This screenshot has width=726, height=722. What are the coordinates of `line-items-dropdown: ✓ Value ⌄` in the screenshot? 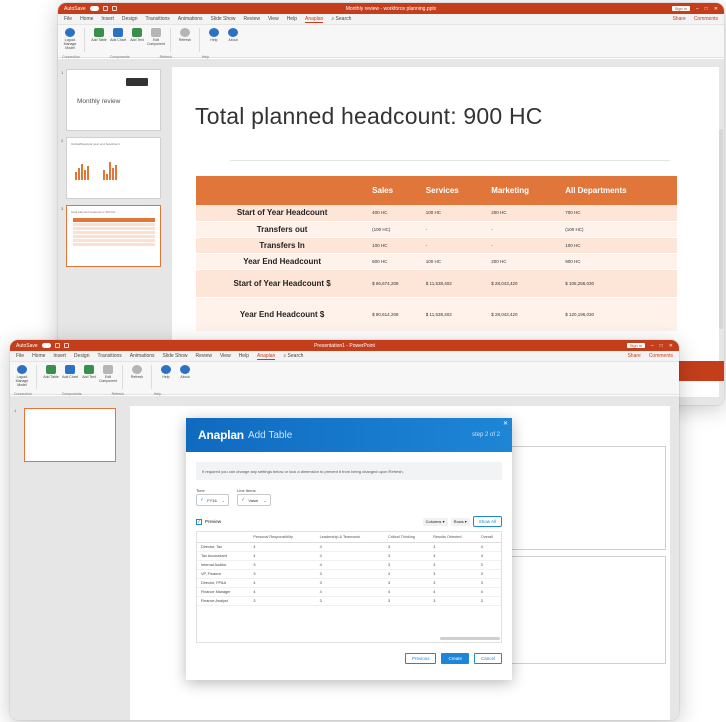 It's located at (254, 500).